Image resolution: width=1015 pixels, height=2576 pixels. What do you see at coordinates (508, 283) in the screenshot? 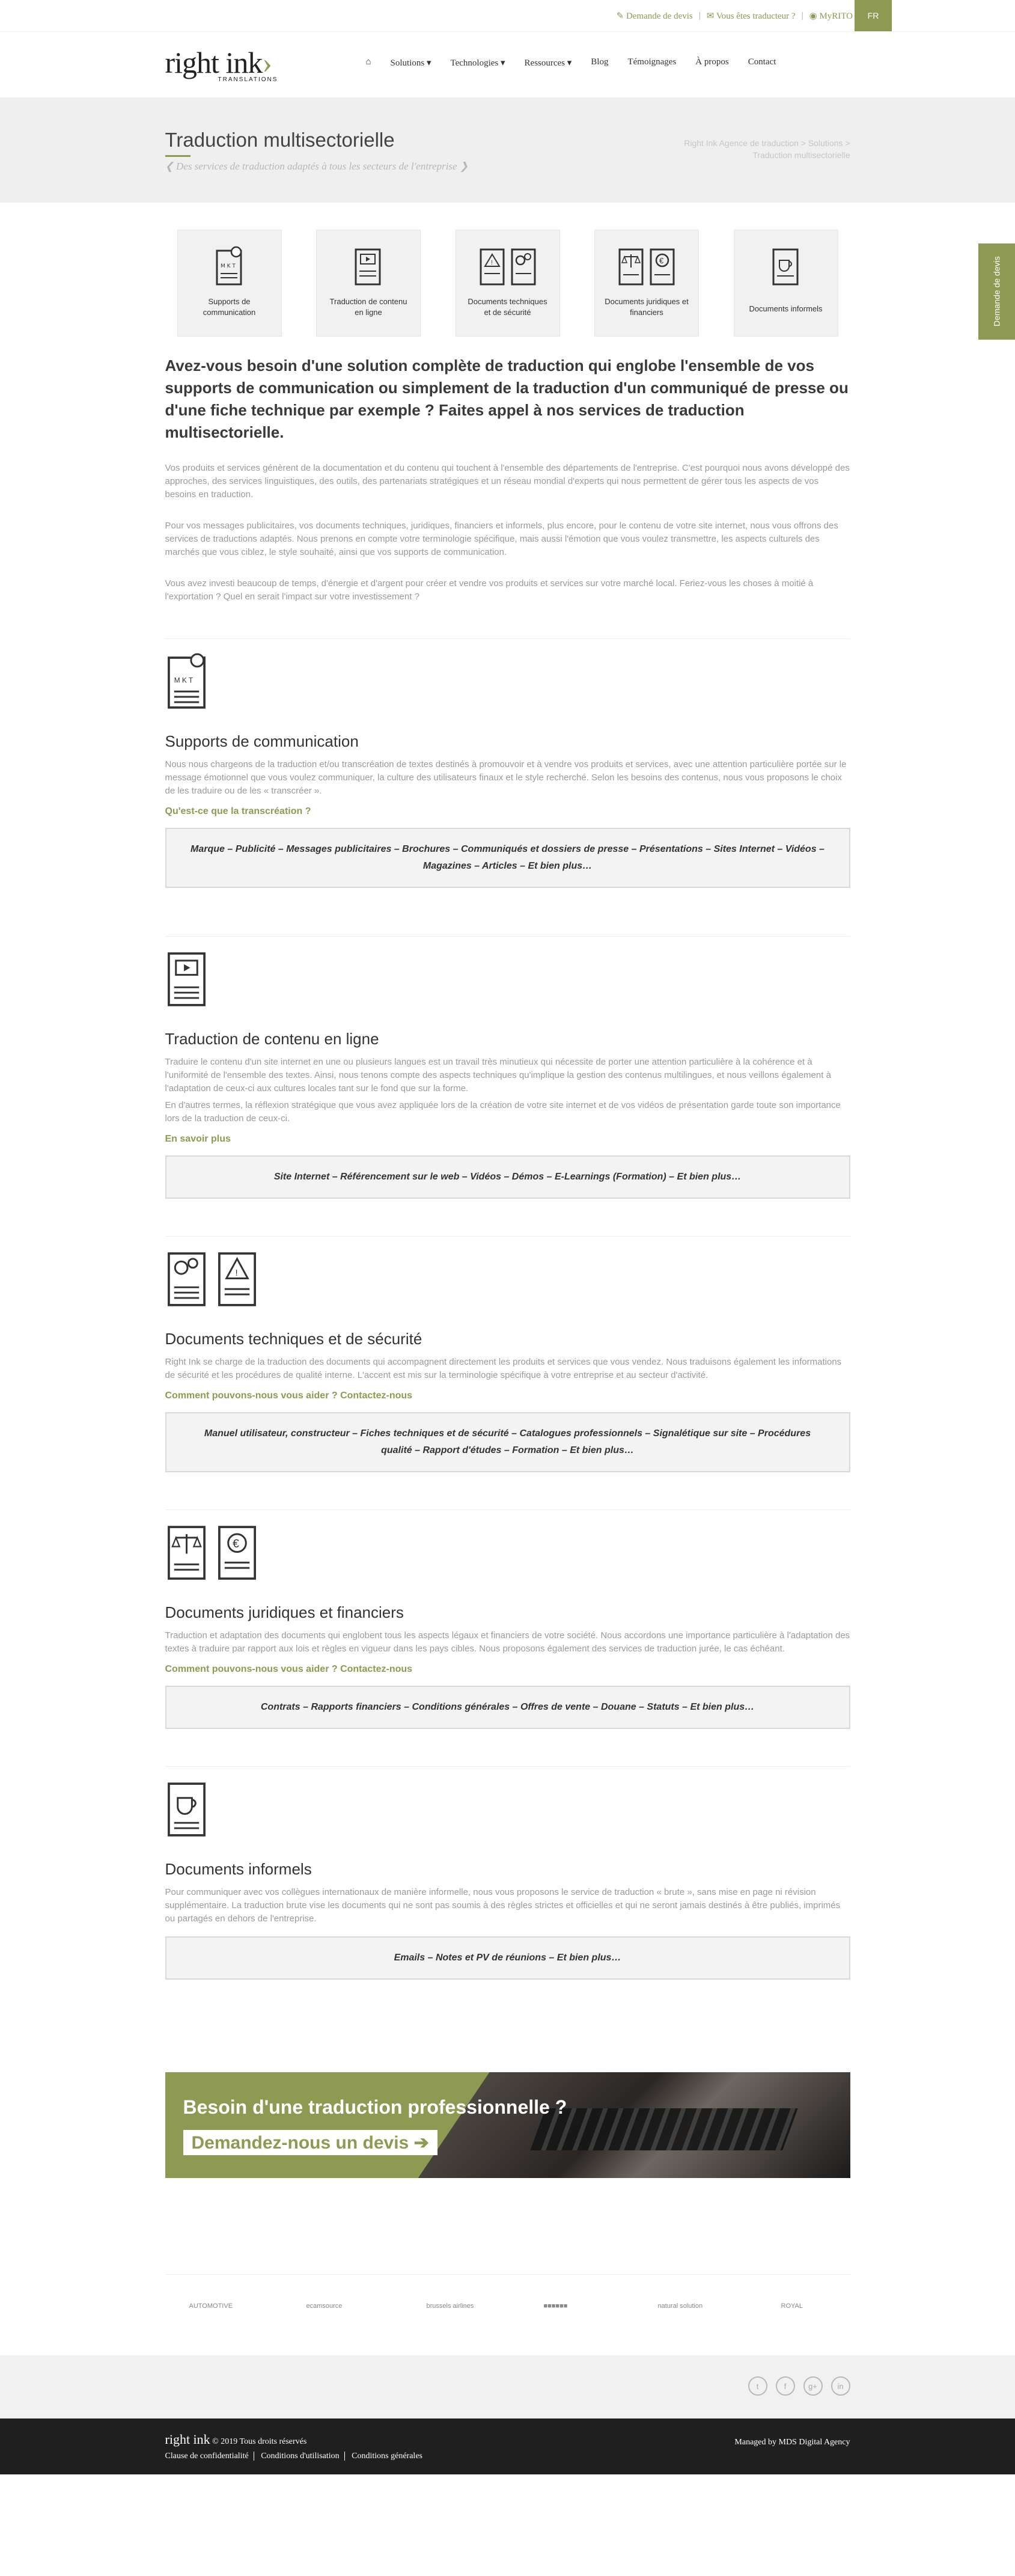
I see `tab-technical: ! Documents techniques et de sécurité` at bounding box center [508, 283].